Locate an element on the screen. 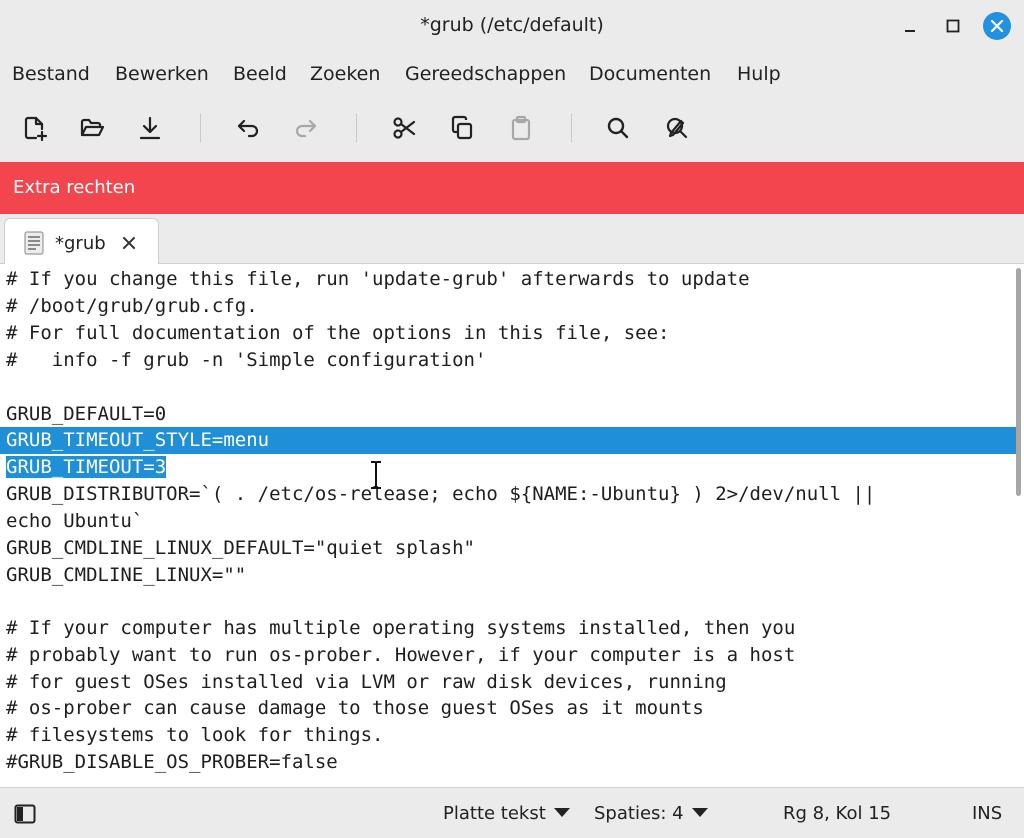 The width and height of the screenshot is (1024, 838). menu-bewerken: Bewerken is located at coordinates (162, 74).